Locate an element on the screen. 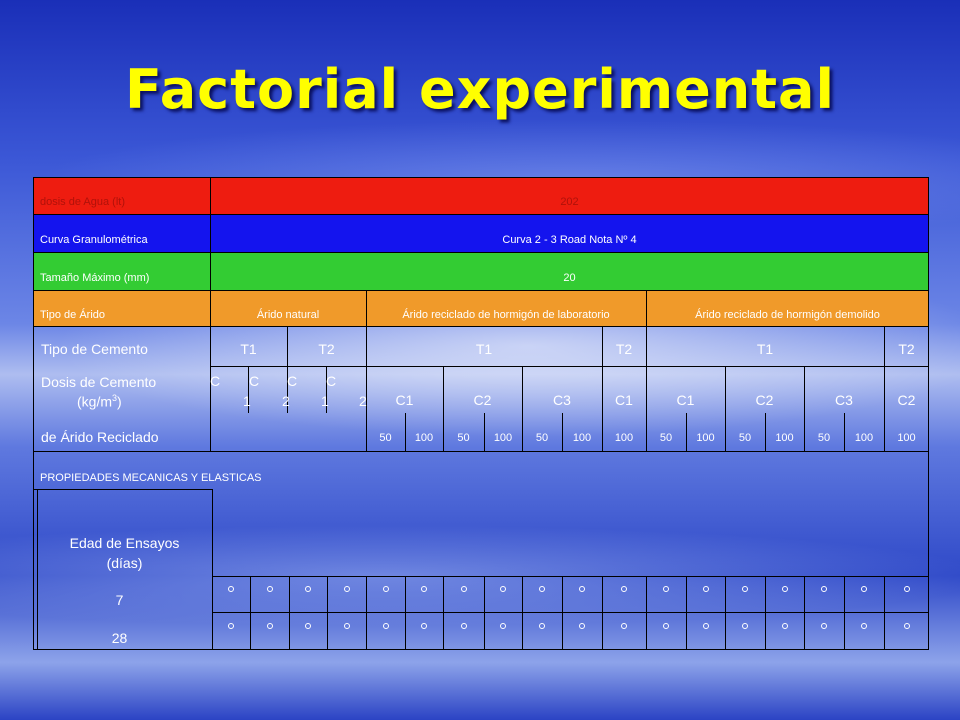  curve-label: Curva Granulométrica is located at coordinates (94, 240).